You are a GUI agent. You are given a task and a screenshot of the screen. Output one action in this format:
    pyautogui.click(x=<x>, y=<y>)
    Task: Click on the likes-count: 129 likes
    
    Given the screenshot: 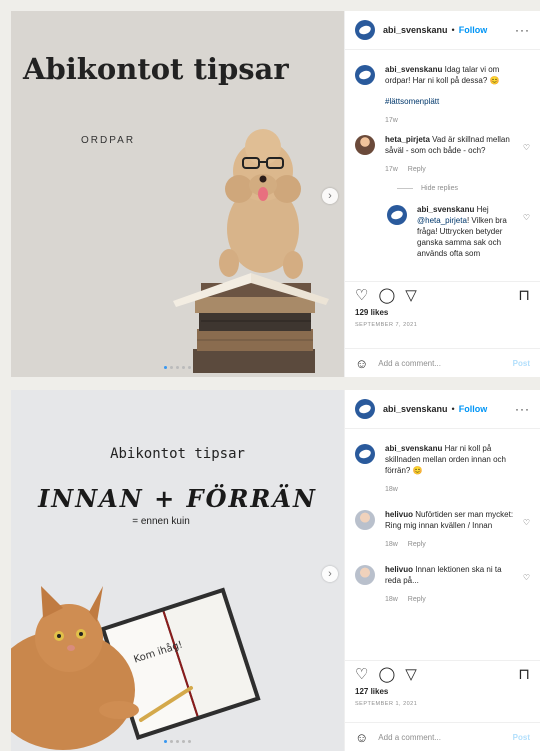 What is the action you would take?
    pyautogui.click(x=442, y=312)
    